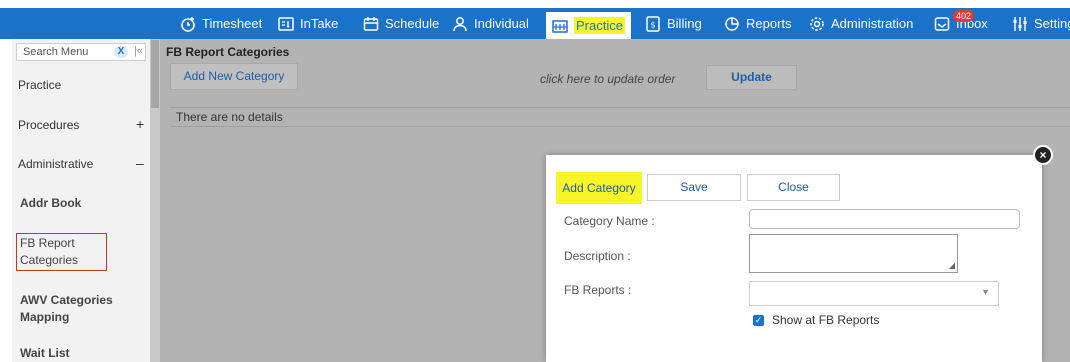  I want to click on sidebar-scroll-thumb, so click(155, 74).